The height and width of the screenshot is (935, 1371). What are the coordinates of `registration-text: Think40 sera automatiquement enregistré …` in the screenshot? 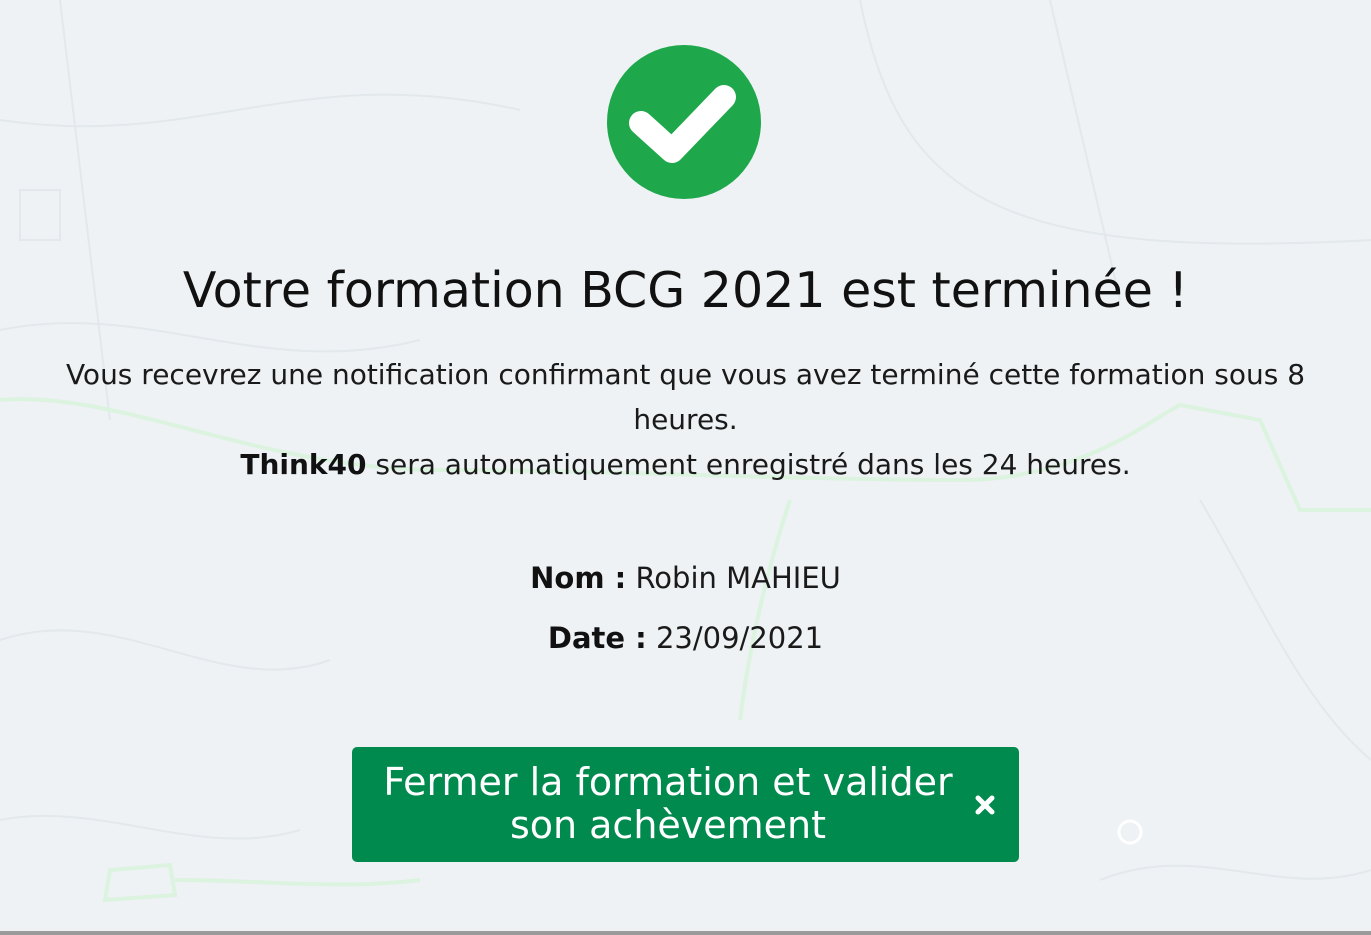 It's located at (685, 464).